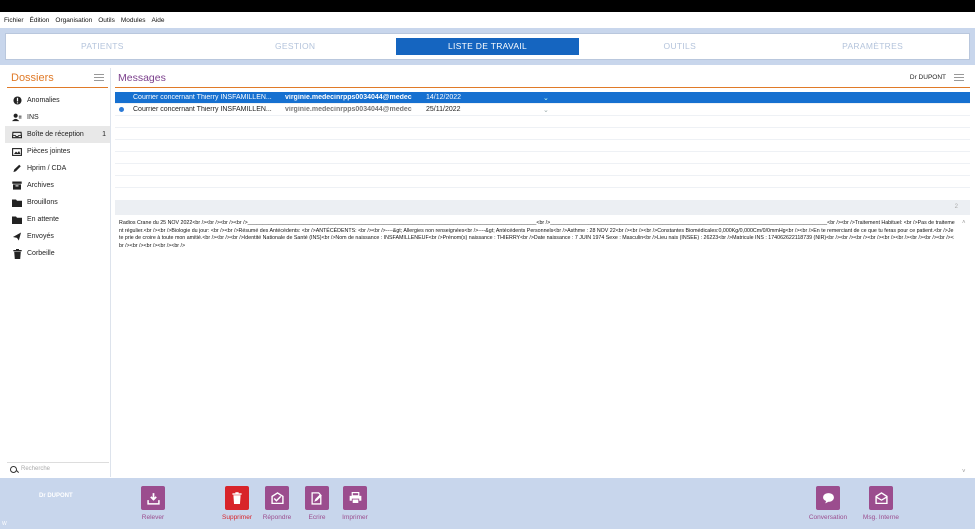  What do you see at coordinates (40, 185) in the screenshot?
I see `folder-label: Archives` at bounding box center [40, 185].